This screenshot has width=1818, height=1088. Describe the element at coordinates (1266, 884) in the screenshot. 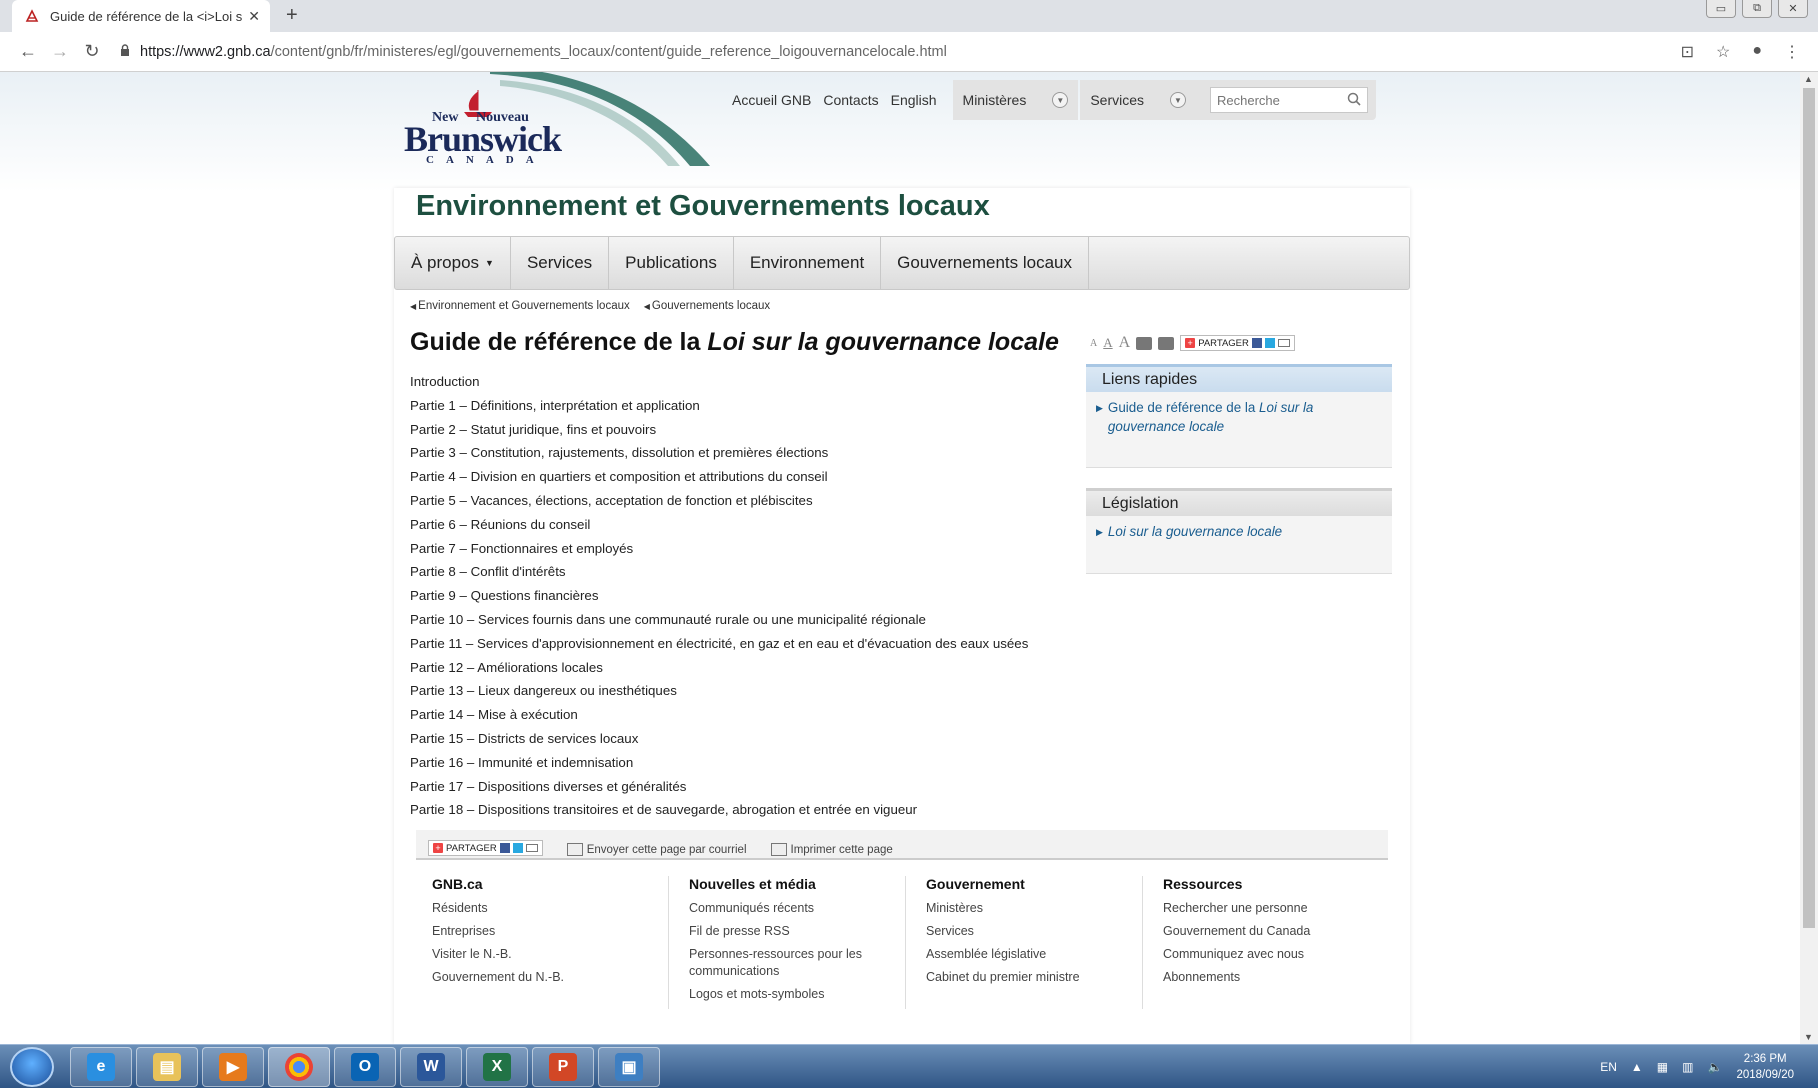

I see `footer-column-title: Ressources` at that location.